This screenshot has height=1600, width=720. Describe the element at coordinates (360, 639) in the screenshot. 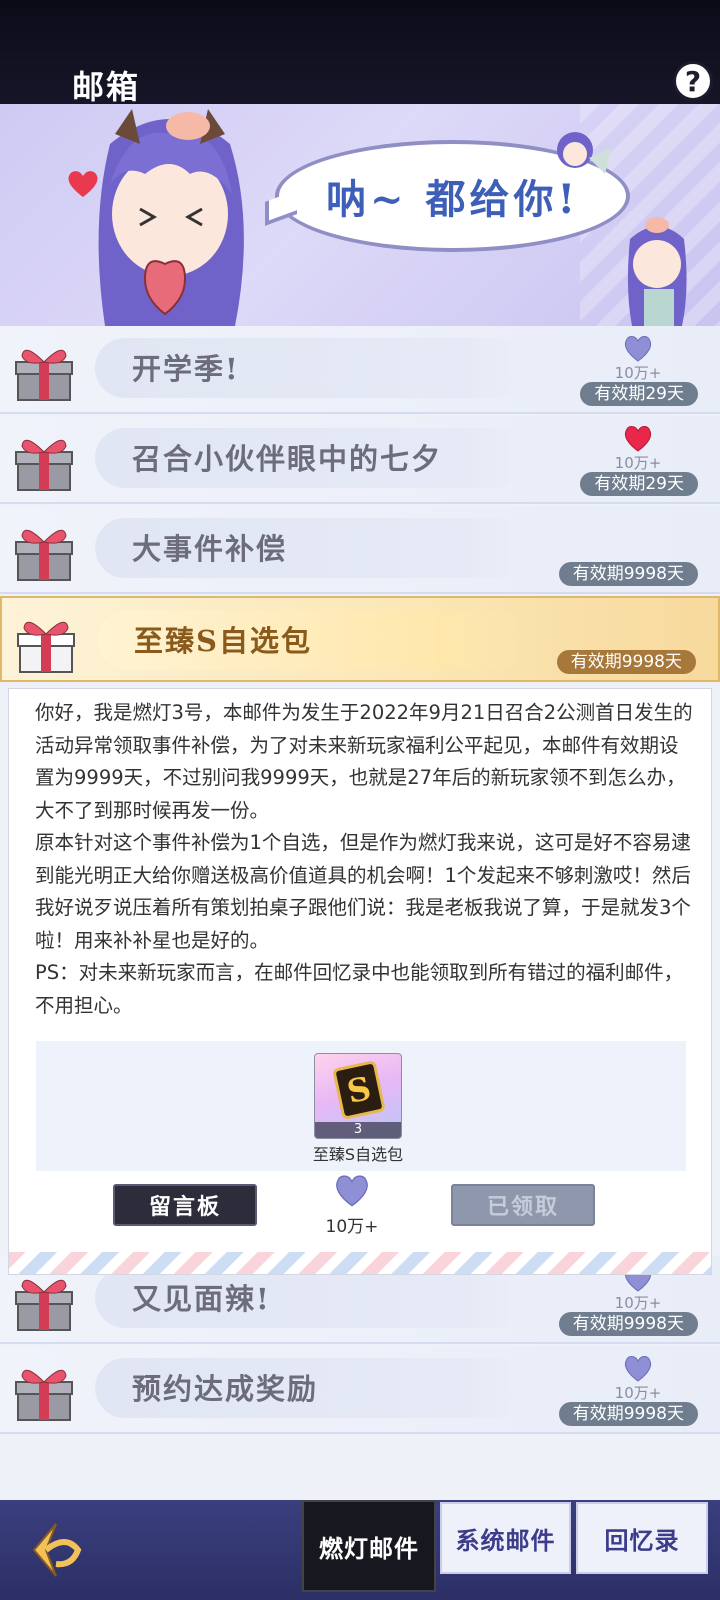

I see `mail-item-selected: 至臻S自选包 有效期9998天` at that location.